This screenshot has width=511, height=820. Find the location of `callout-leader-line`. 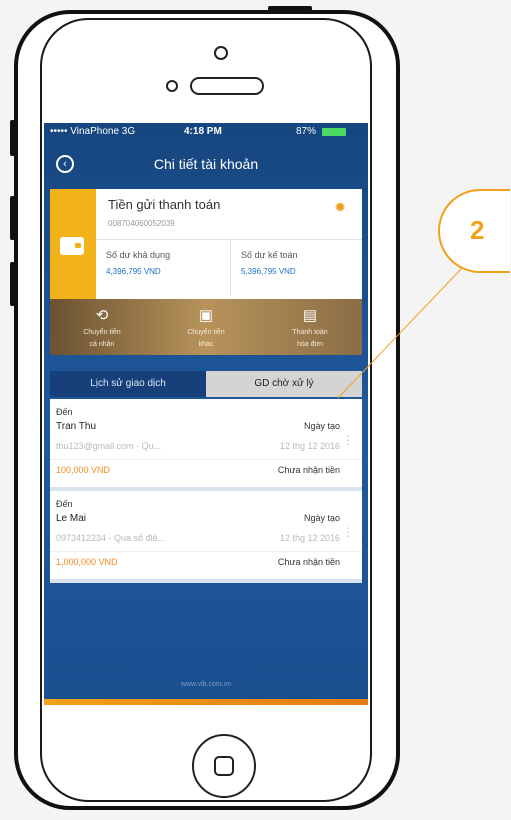

callout-leader-line is located at coordinates (400, 333).